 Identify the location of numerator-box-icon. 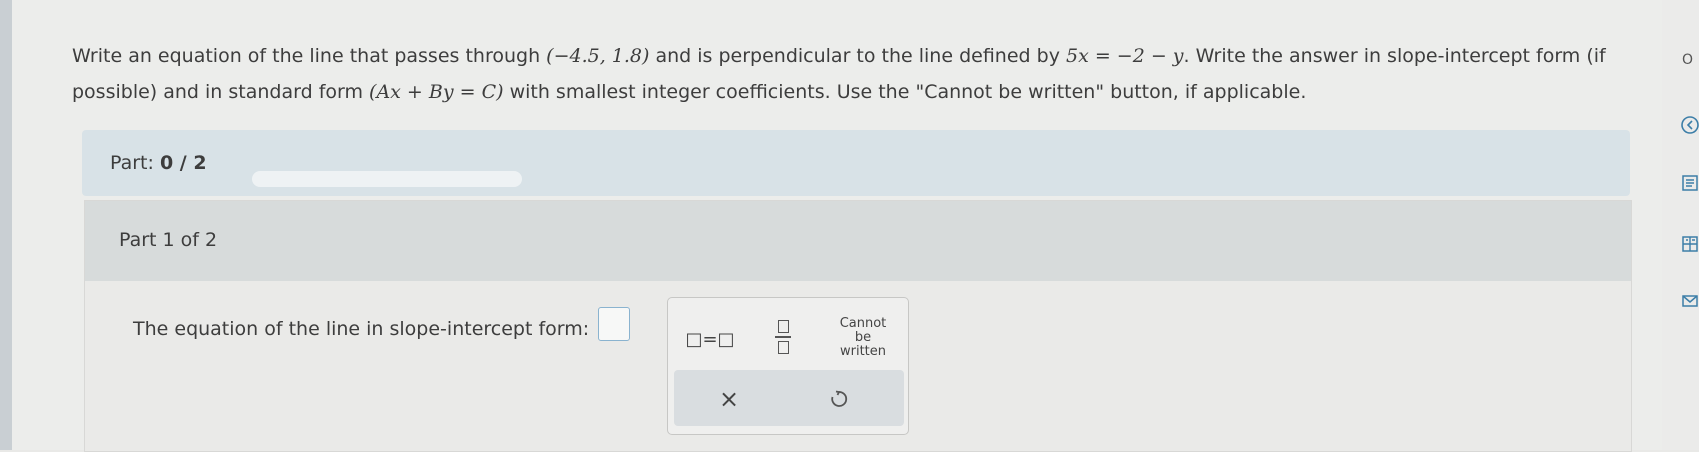
(783, 327).